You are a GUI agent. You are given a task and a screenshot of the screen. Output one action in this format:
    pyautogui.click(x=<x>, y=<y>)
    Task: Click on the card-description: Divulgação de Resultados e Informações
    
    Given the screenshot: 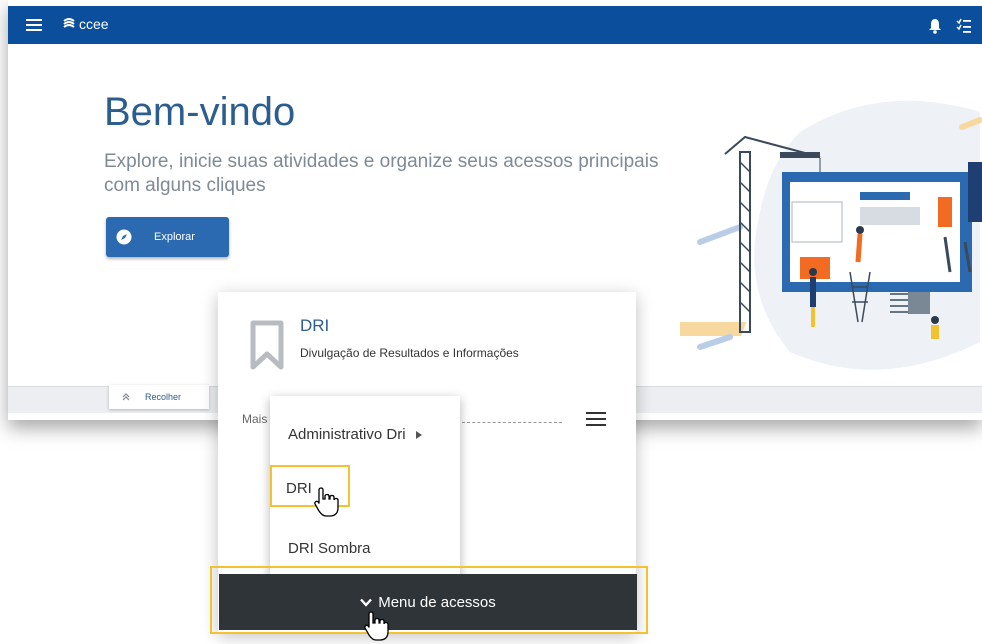 What is the action you would take?
    pyautogui.click(x=409, y=353)
    